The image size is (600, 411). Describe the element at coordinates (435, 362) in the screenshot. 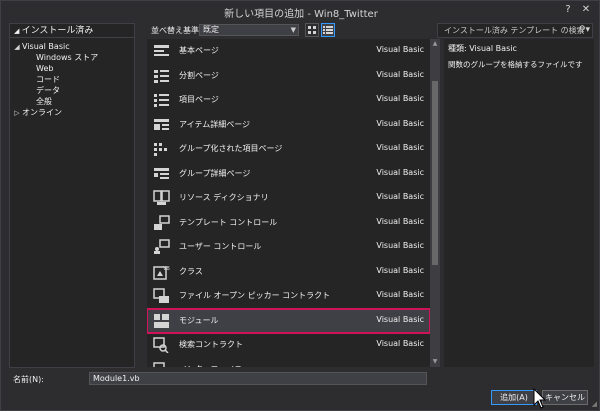

I see `scroll-down-icon: ▼` at that location.